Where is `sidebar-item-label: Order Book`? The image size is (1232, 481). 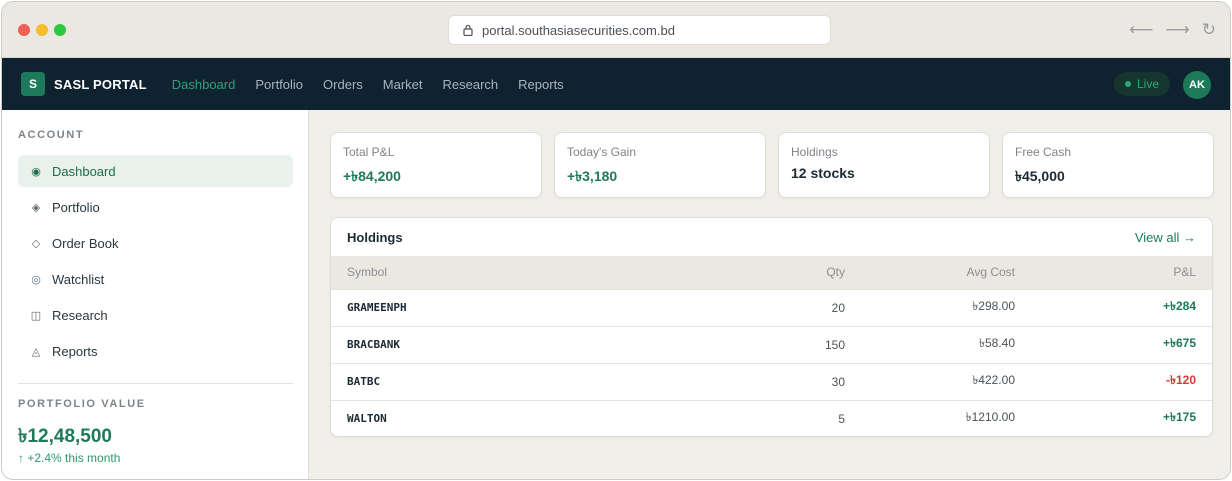 sidebar-item-label: Order Book is located at coordinates (85, 243).